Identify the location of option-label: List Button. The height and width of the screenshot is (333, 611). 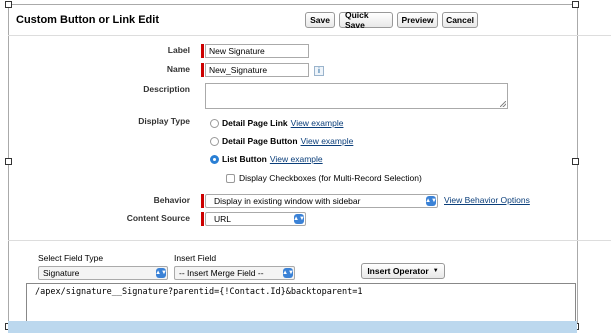
(244, 159).